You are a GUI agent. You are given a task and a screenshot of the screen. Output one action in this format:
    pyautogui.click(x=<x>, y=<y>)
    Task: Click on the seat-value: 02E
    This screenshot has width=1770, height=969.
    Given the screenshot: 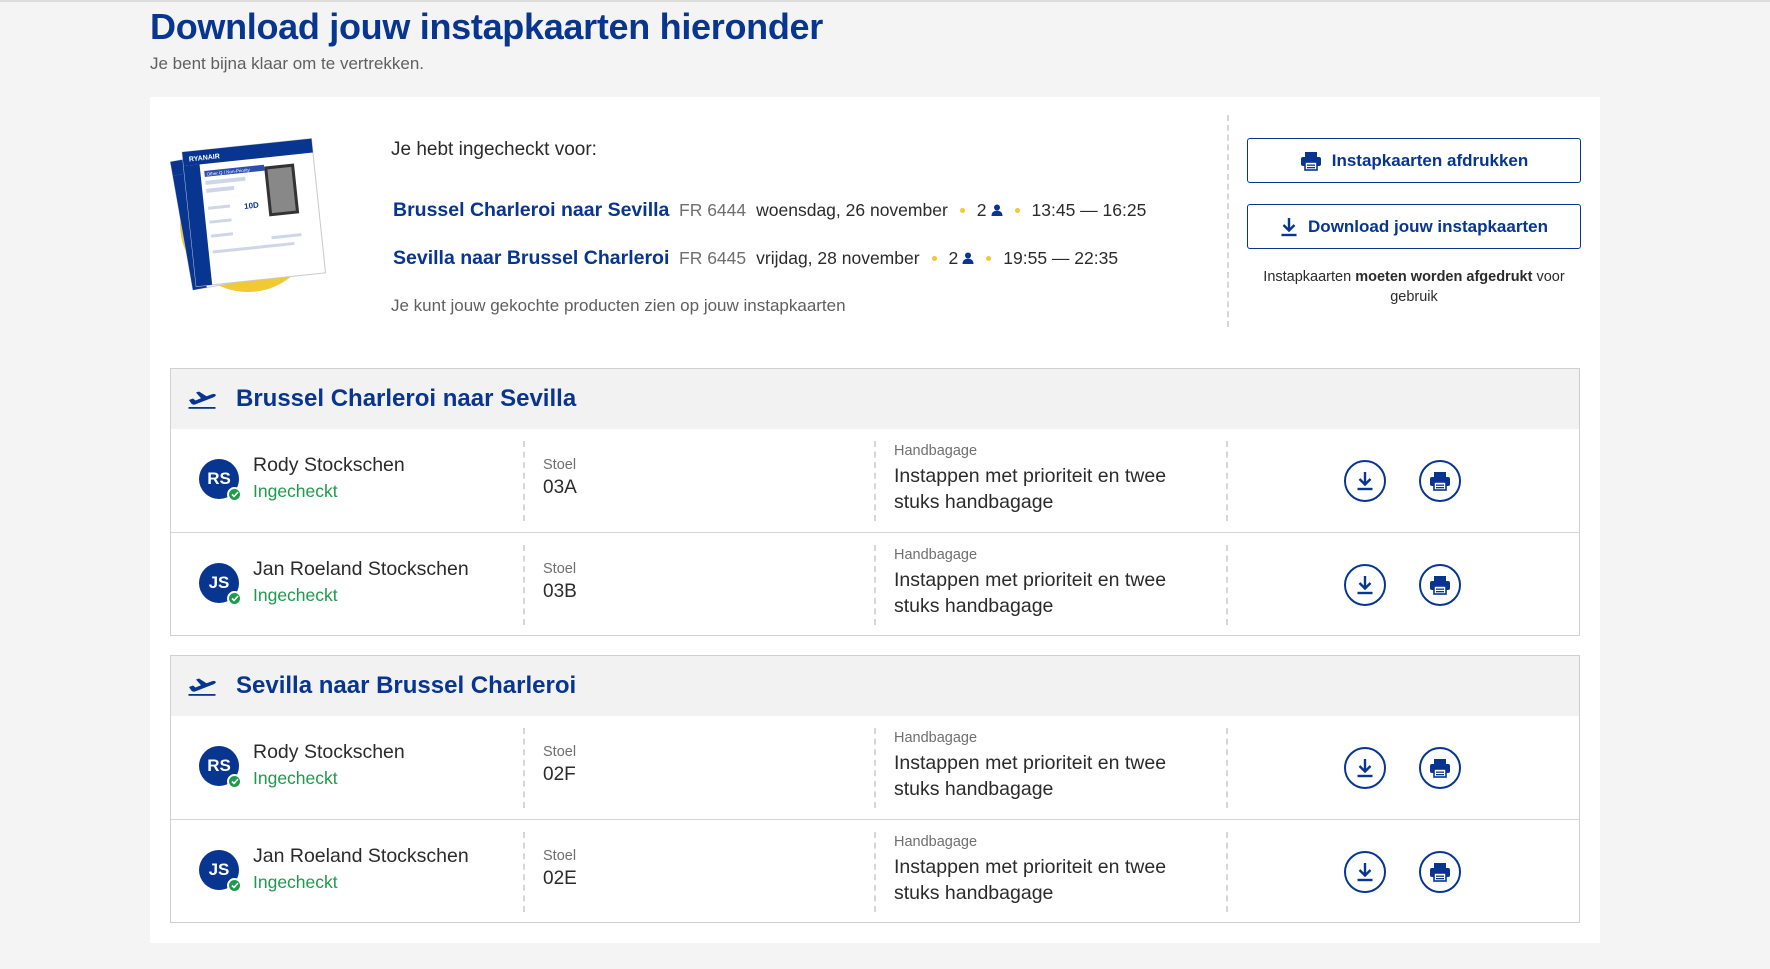 What is the action you would take?
    pyautogui.click(x=560, y=878)
    